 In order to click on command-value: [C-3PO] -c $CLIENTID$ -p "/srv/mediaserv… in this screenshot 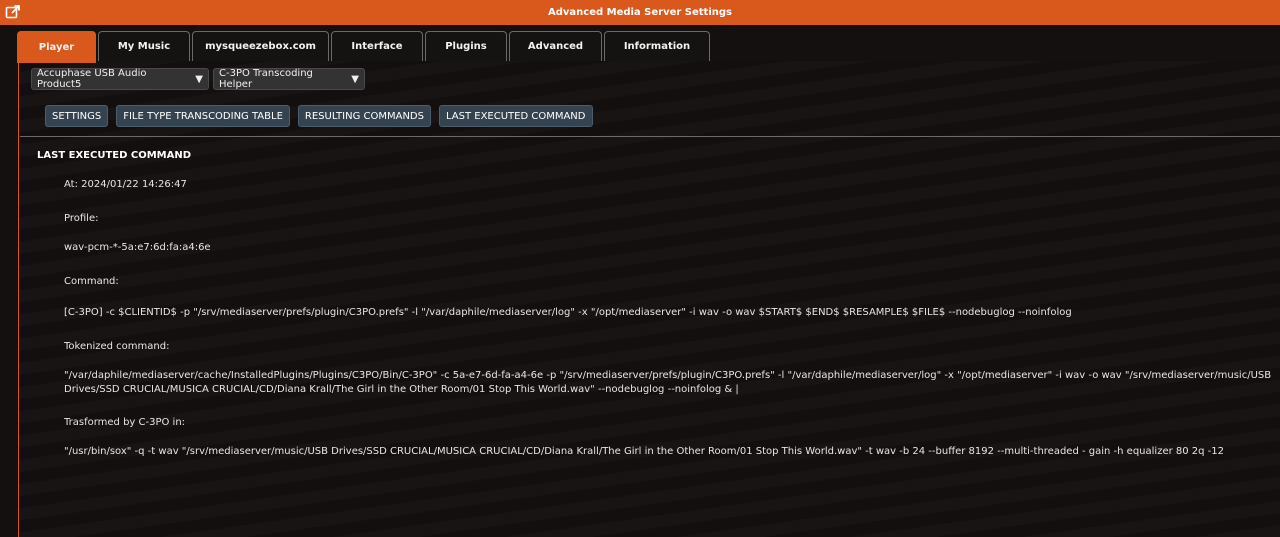, I will do `click(568, 312)`.